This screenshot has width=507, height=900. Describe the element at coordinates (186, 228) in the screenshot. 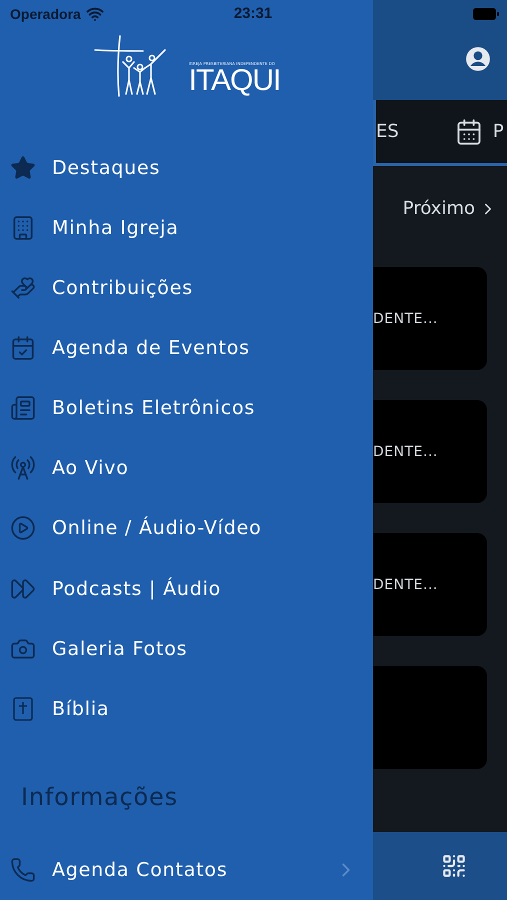

I see `menu-item: Minha Igreja` at that location.